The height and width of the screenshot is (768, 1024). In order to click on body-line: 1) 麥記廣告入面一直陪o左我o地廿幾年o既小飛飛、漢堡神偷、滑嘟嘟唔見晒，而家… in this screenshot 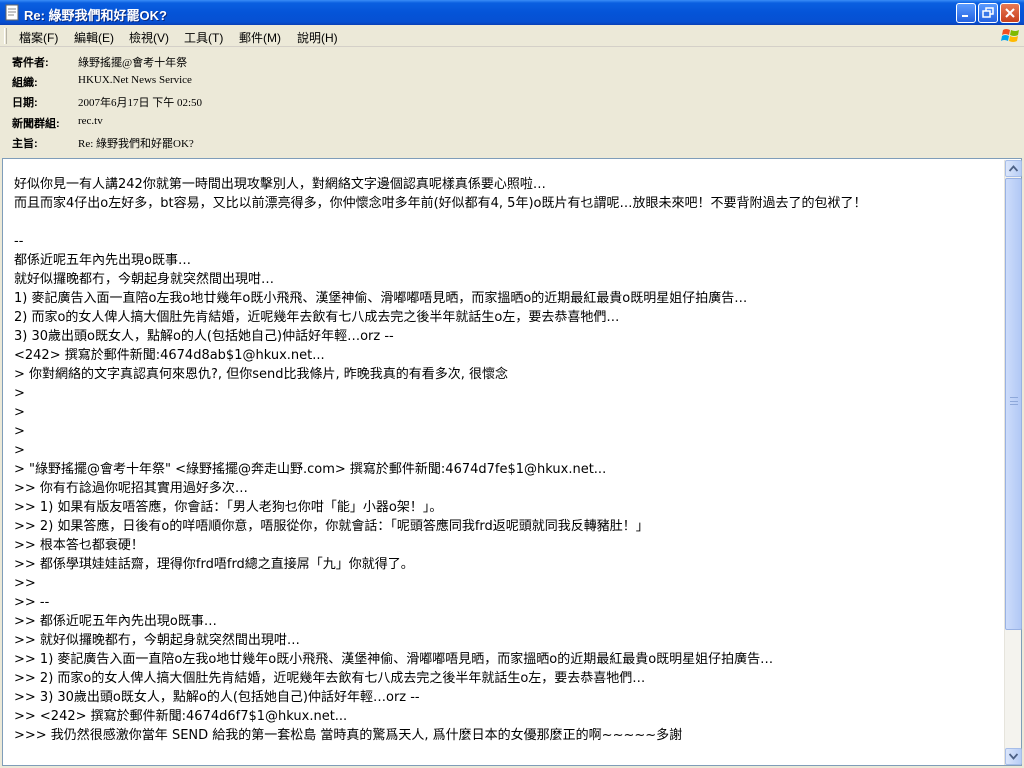, I will do `click(381, 298)`.